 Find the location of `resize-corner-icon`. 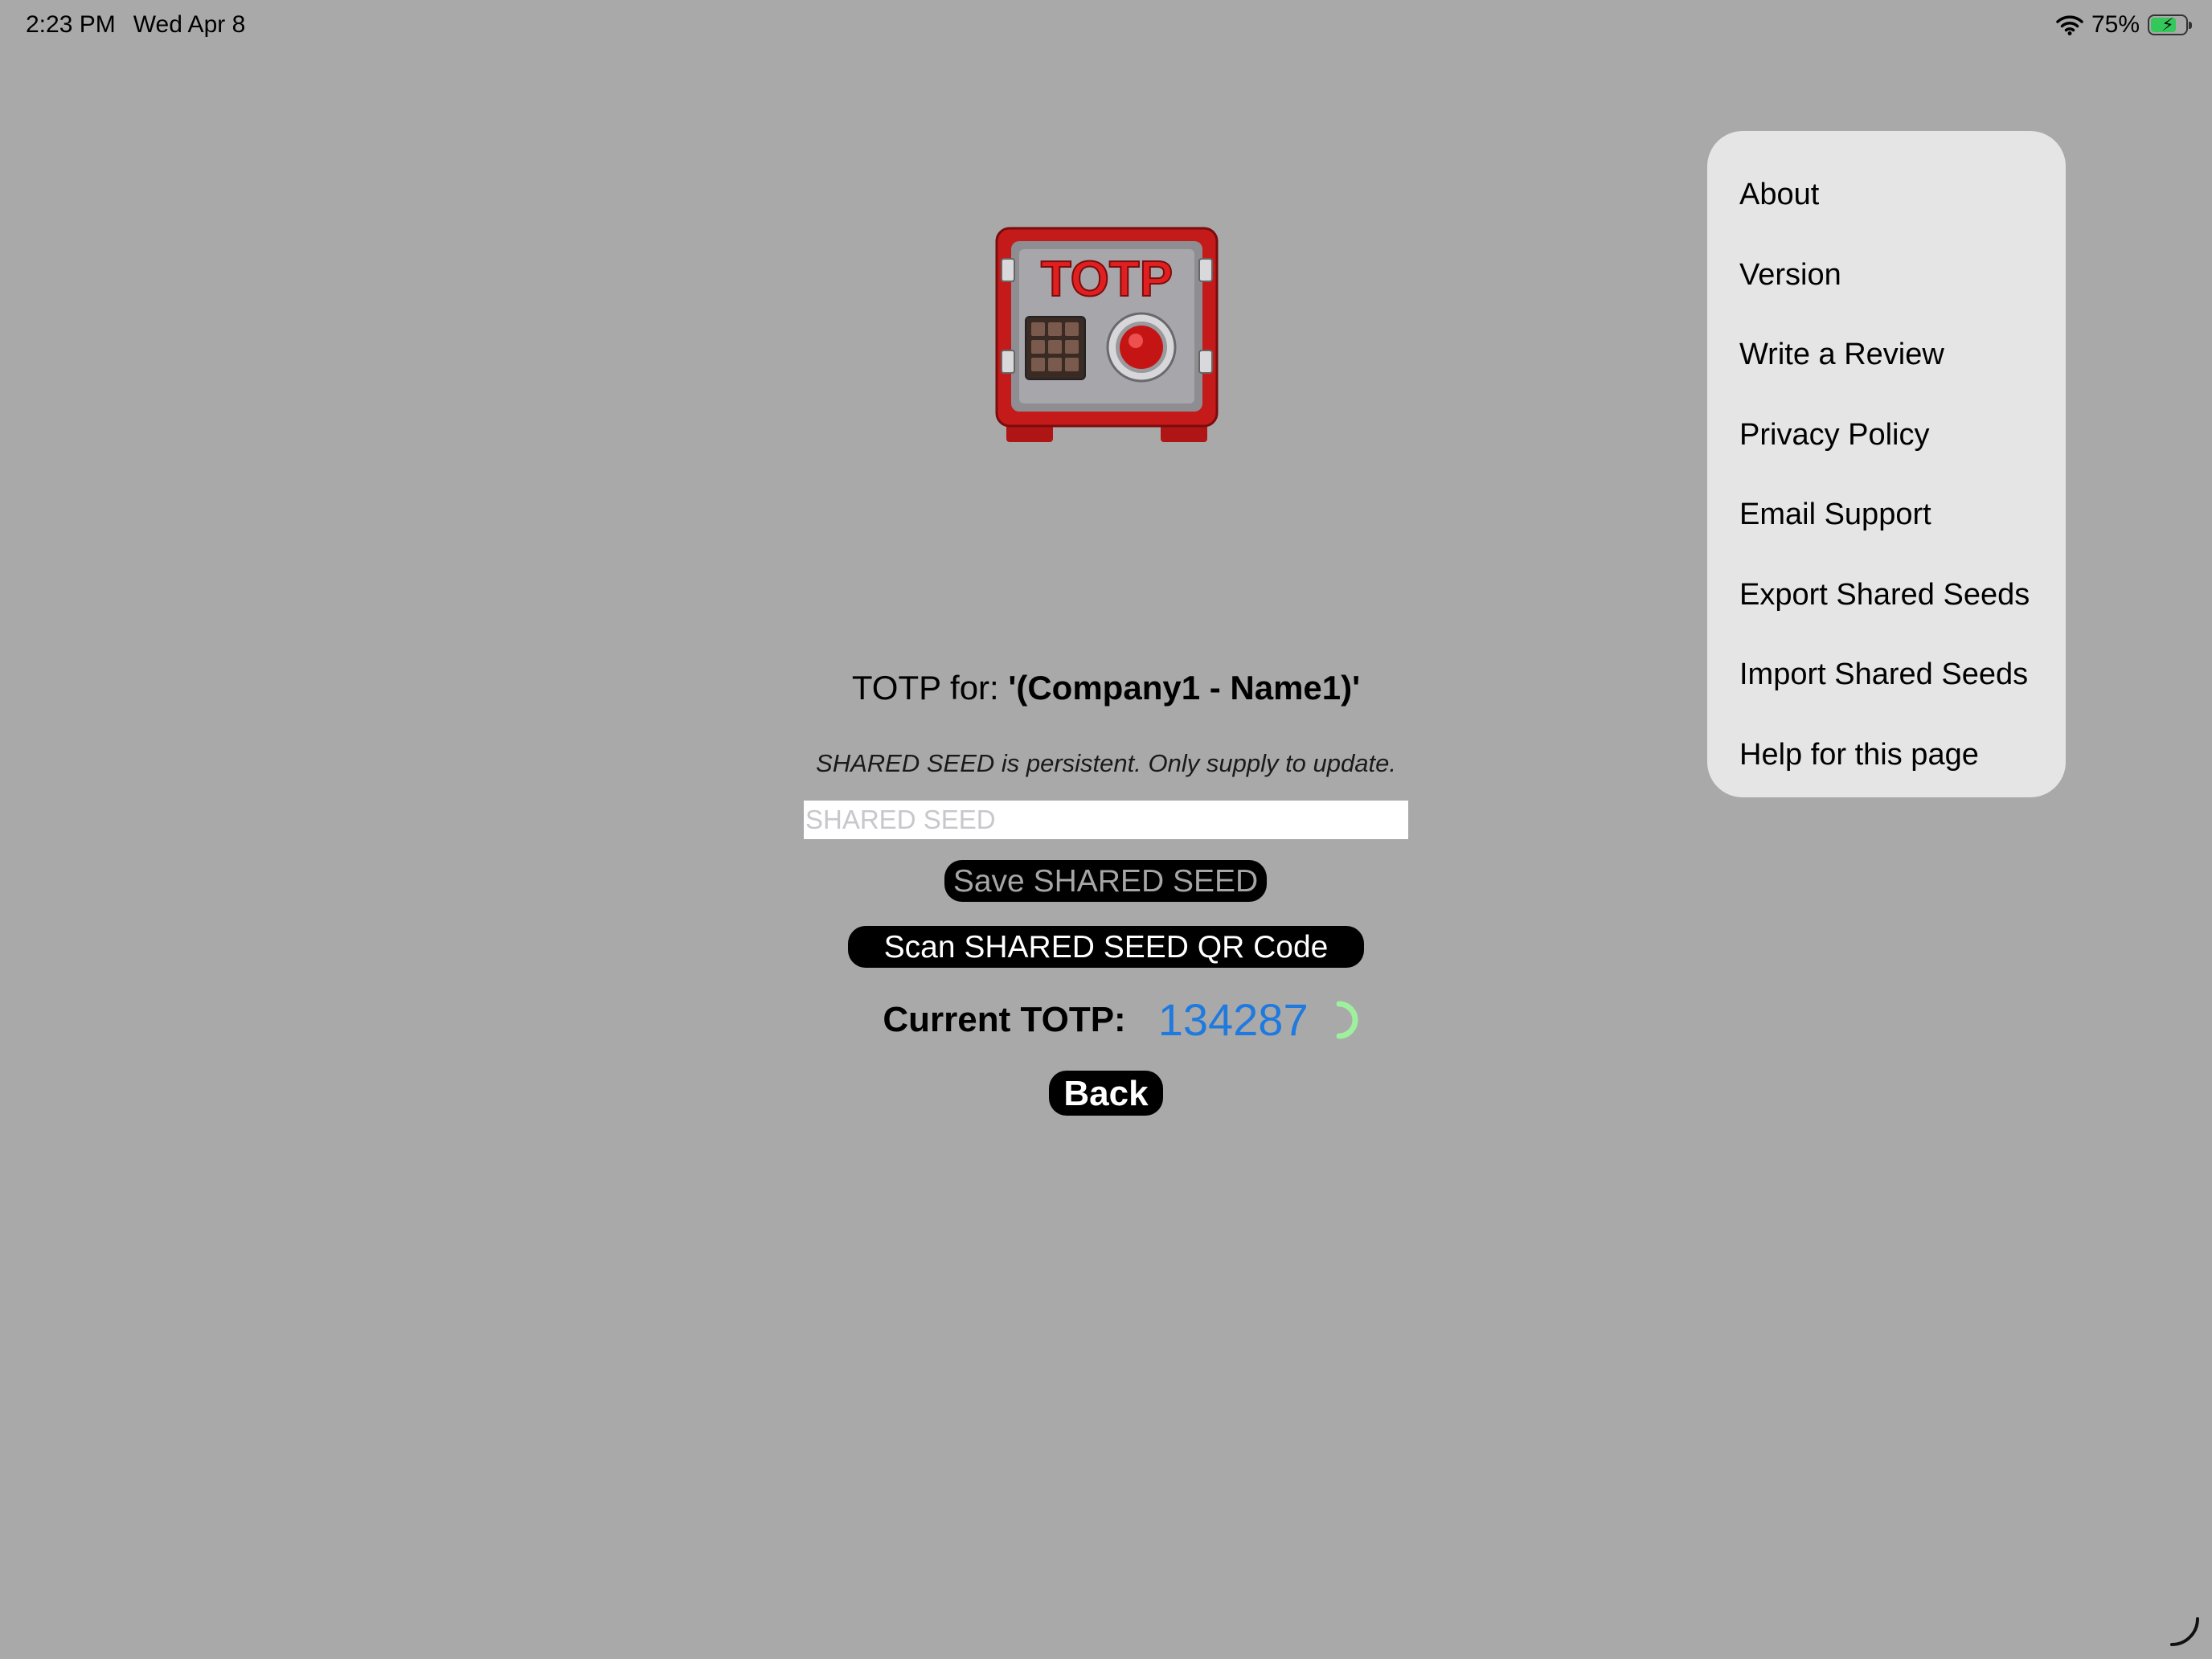

resize-corner-icon is located at coordinates (2184, 1631).